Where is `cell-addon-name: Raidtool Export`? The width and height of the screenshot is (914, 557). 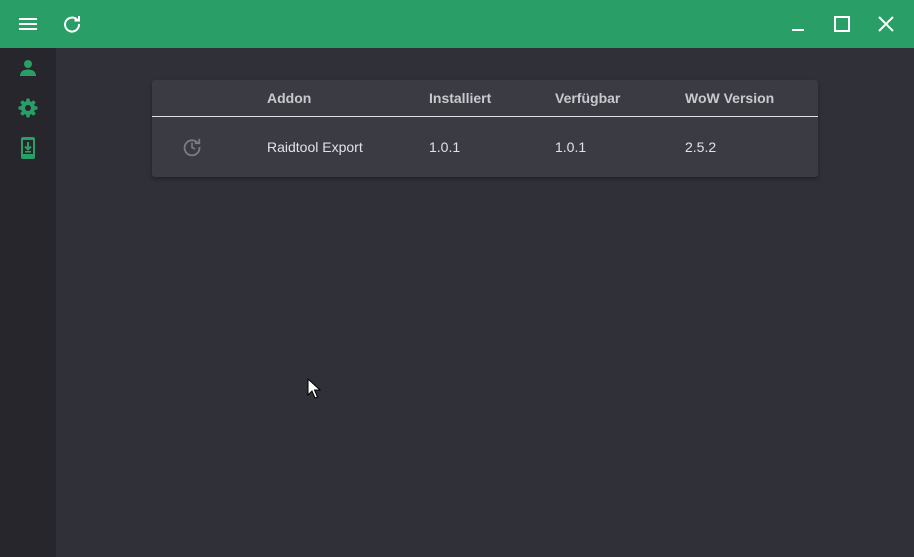
cell-addon-name: Raidtool Export is located at coordinates (315, 147).